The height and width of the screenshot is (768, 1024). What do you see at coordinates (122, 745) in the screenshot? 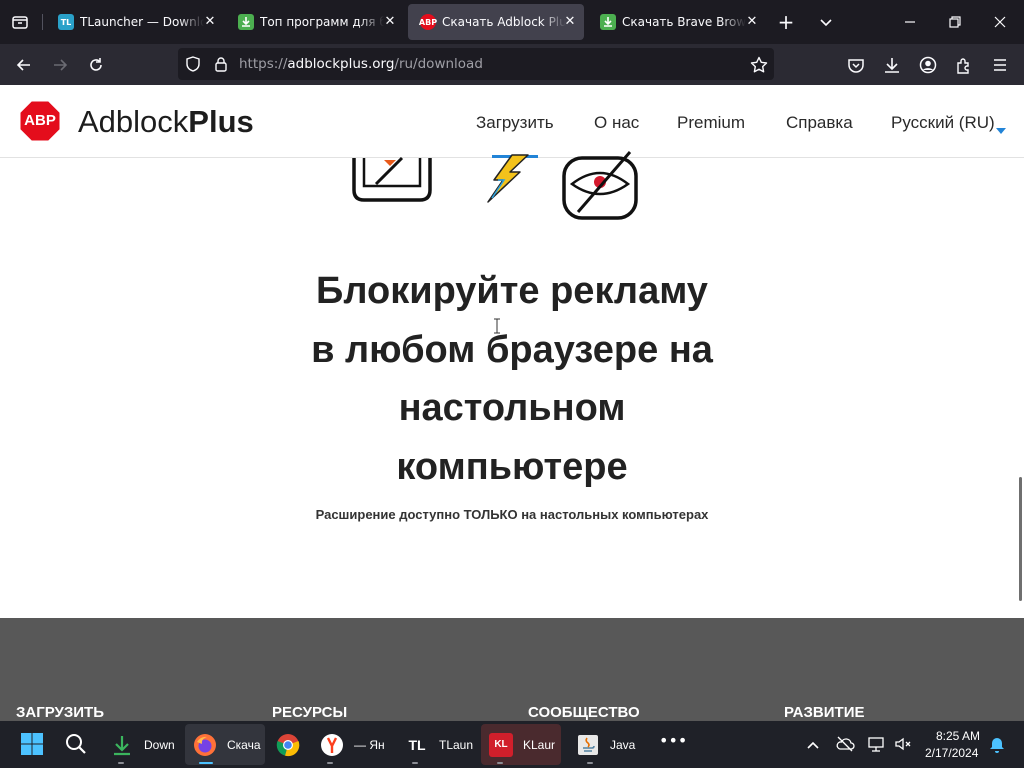
I see `download-arrow-icon` at bounding box center [122, 745].